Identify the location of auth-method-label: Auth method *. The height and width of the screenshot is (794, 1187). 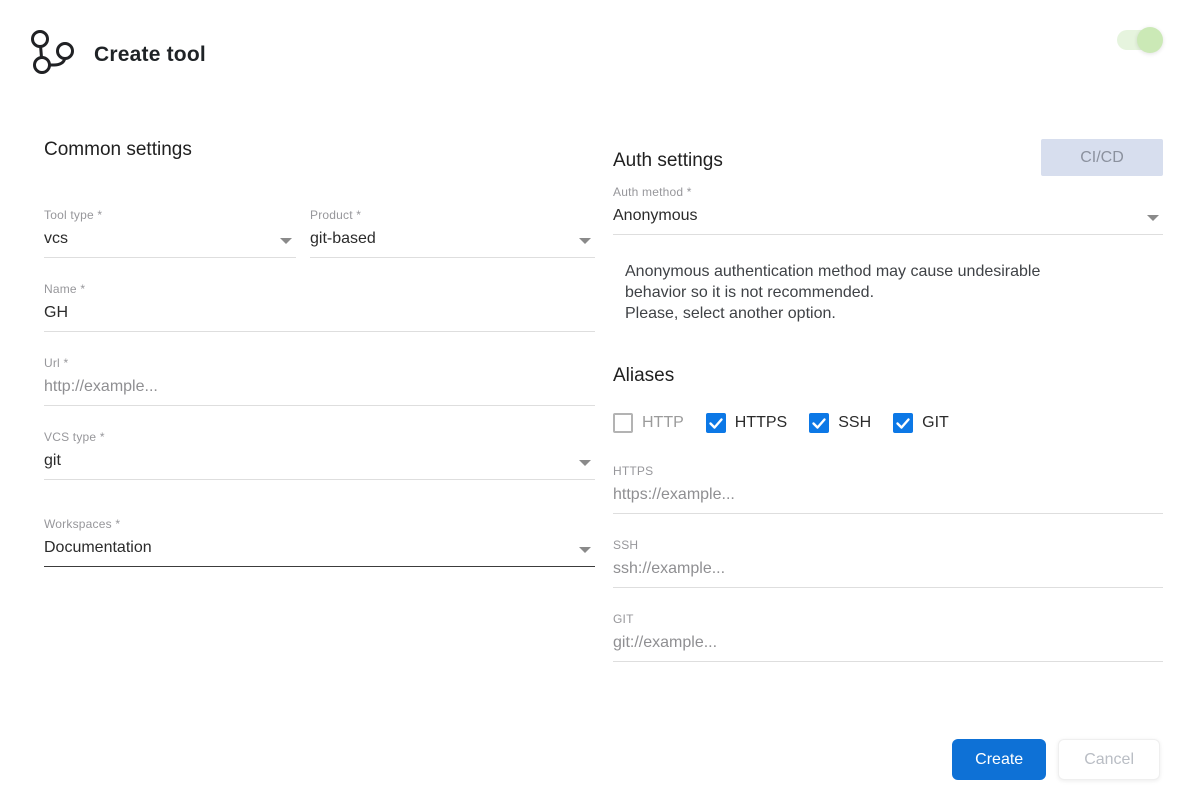
(652, 192).